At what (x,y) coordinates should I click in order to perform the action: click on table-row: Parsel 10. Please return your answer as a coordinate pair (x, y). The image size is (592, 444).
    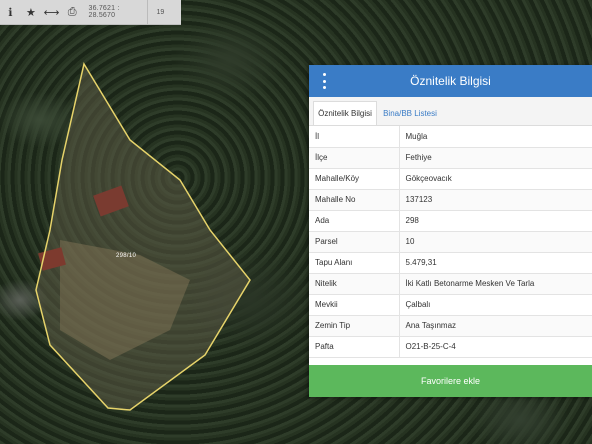
    Looking at the image, I should click on (450, 242).